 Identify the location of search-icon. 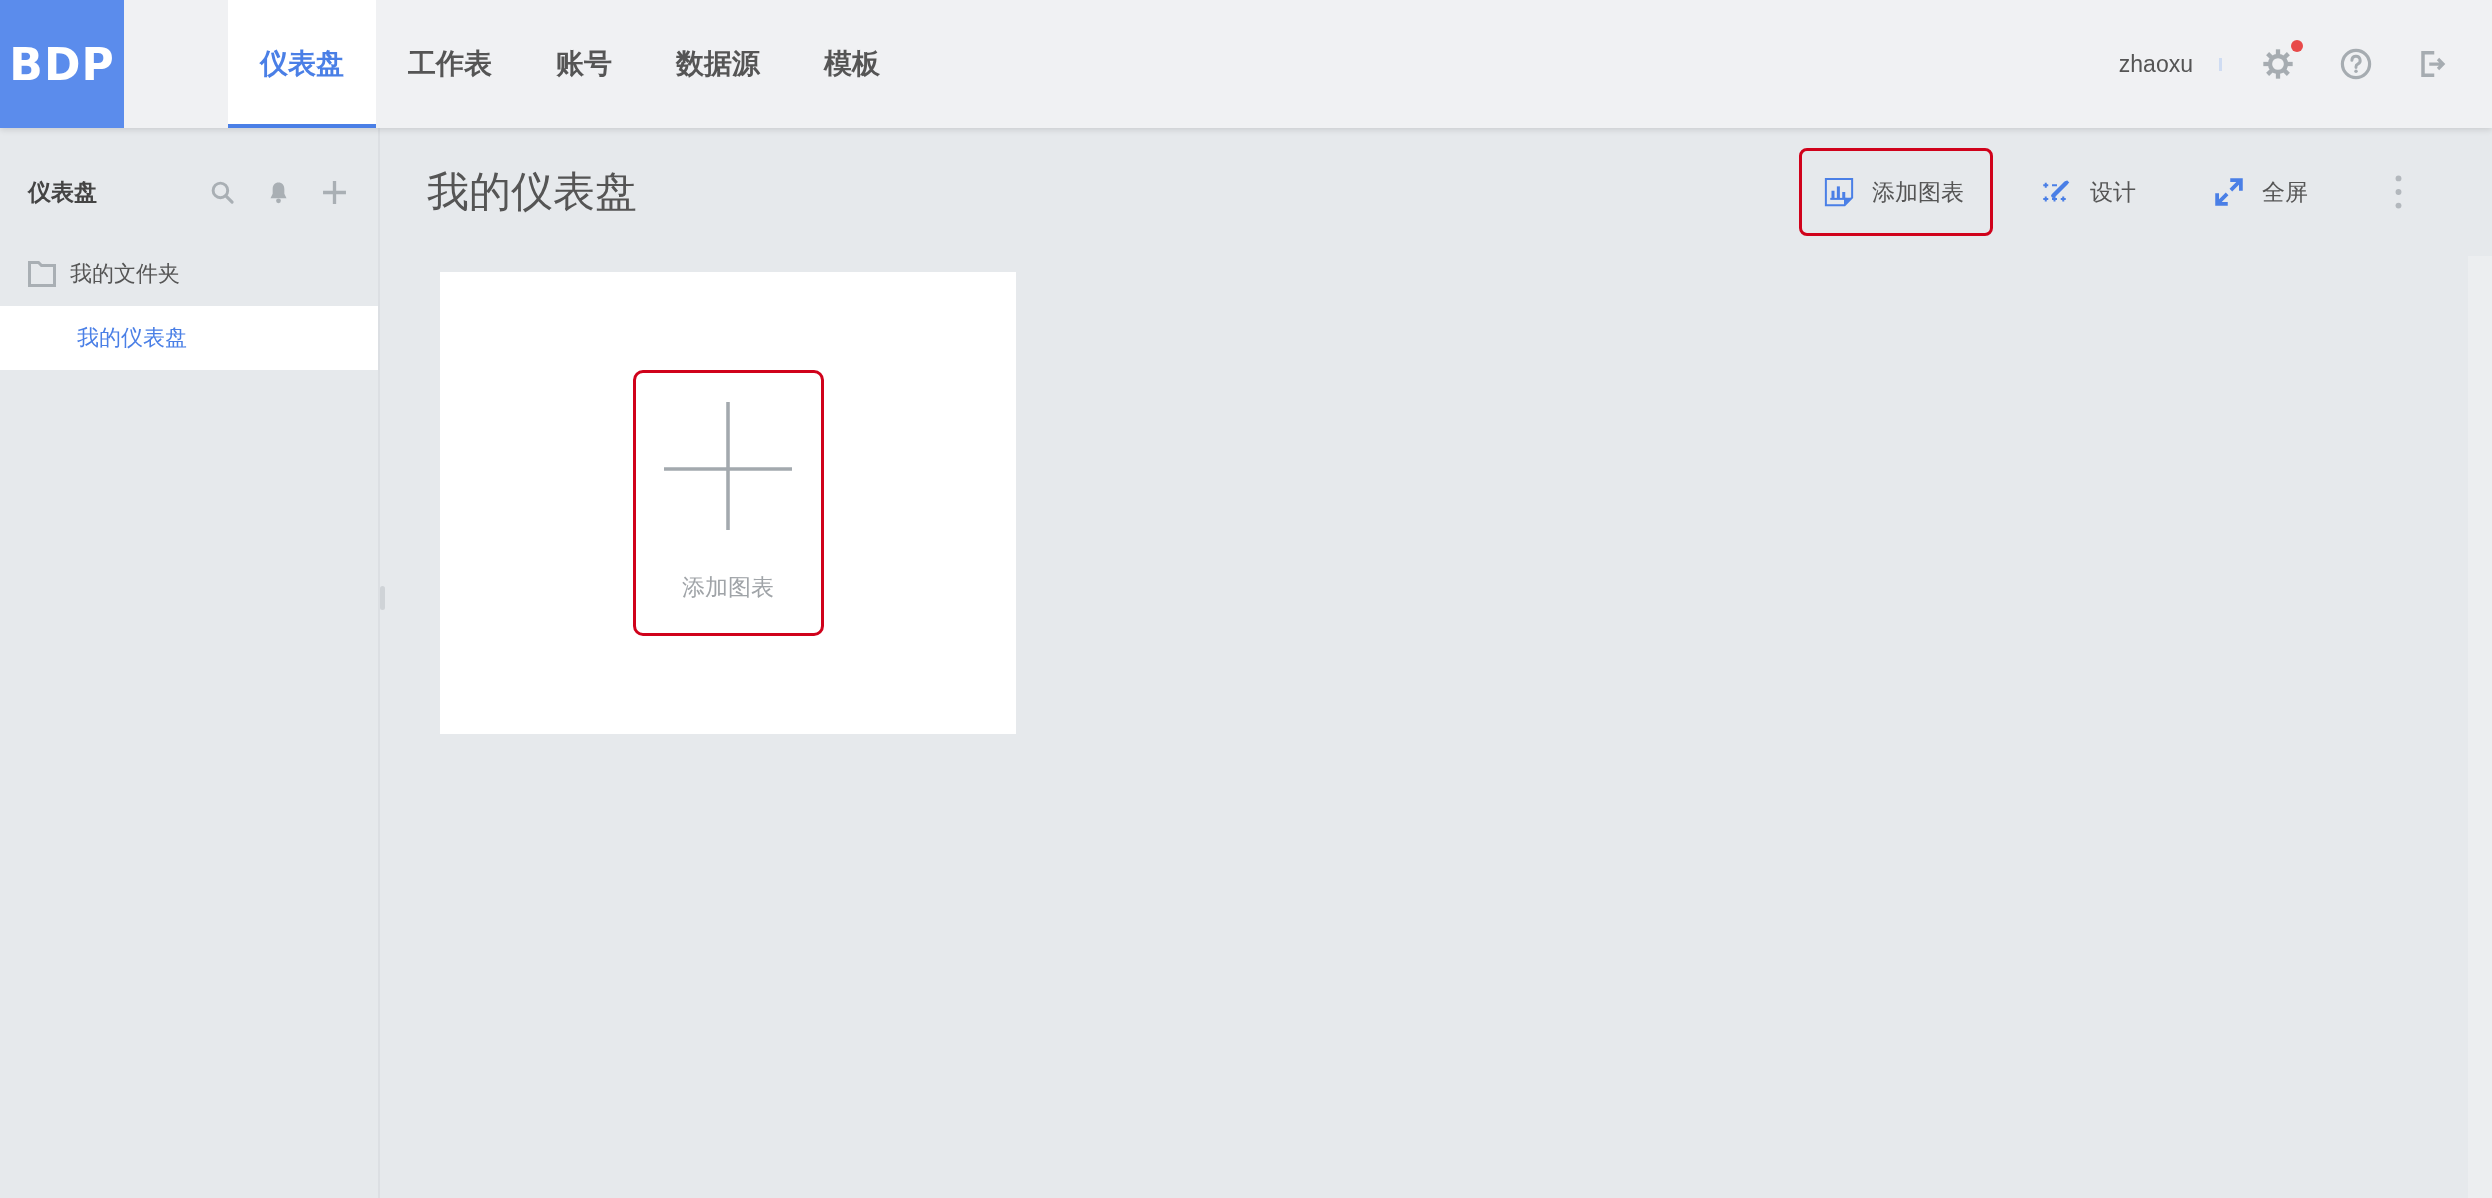
(222, 192).